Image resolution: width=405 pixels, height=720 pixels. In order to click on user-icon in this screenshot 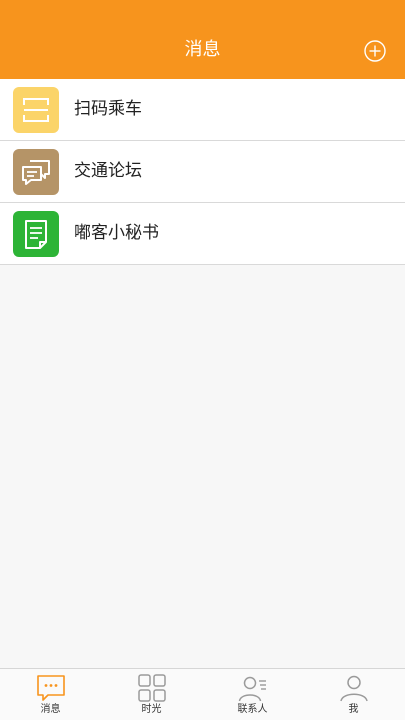, I will do `click(354, 688)`.